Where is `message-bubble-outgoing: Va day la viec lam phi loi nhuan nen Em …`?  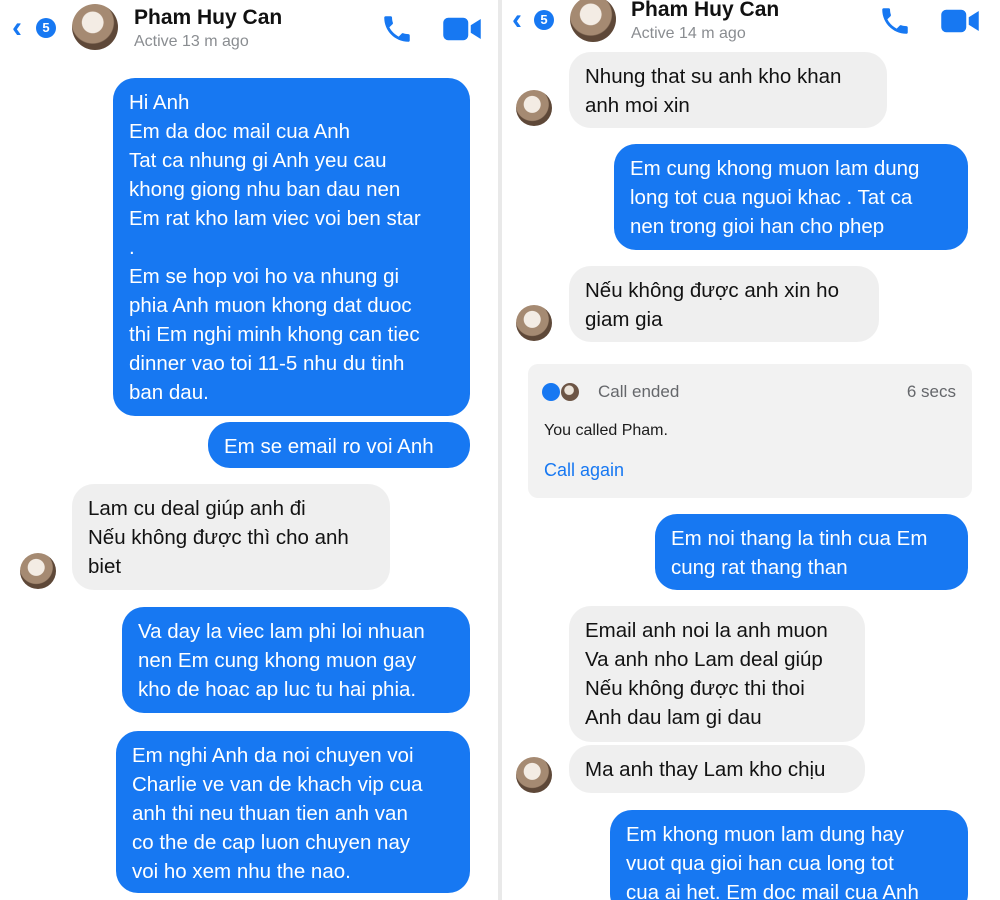
message-bubble-outgoing: Va day la viec lam phi loi nhuan nen Em … is located at coordinates (296, 660).